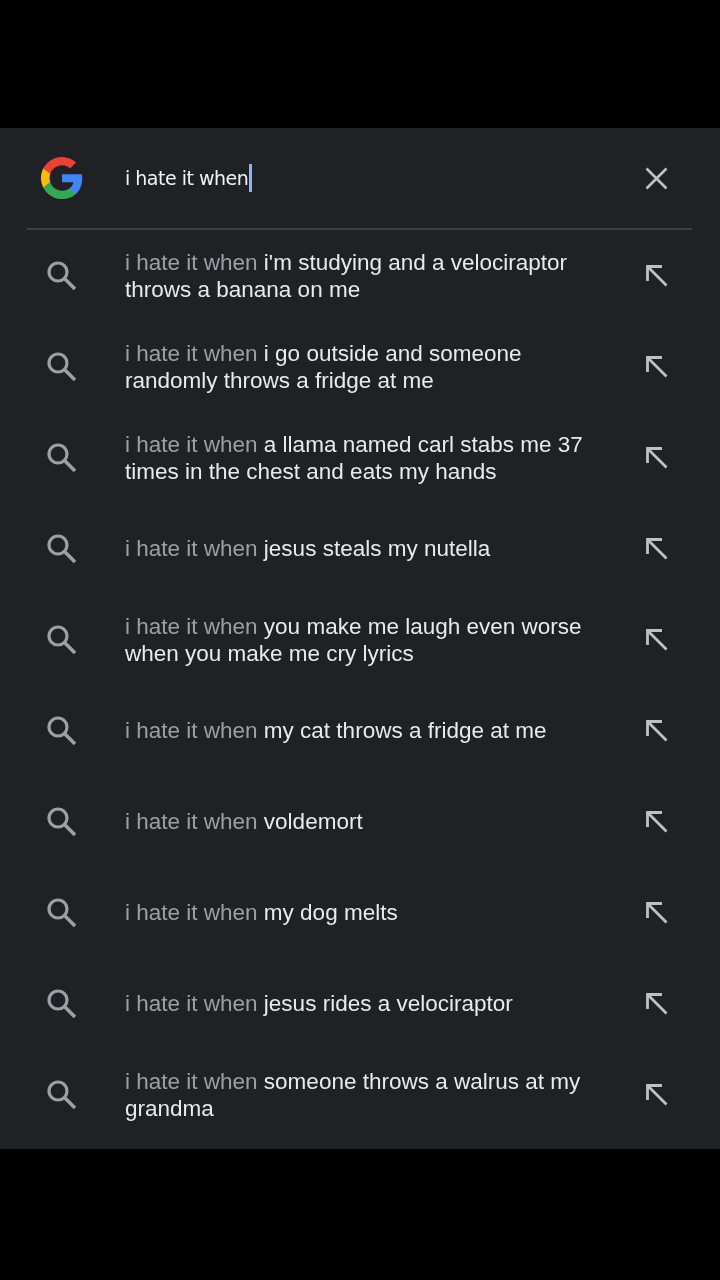 The image size is (720, 1280). What do you see at coordinates (363, 1094) in the screenshot?
I see `suggestion-text: i hate it when someone throws a walrus at my grandma` at bounding box center [363, 1094].